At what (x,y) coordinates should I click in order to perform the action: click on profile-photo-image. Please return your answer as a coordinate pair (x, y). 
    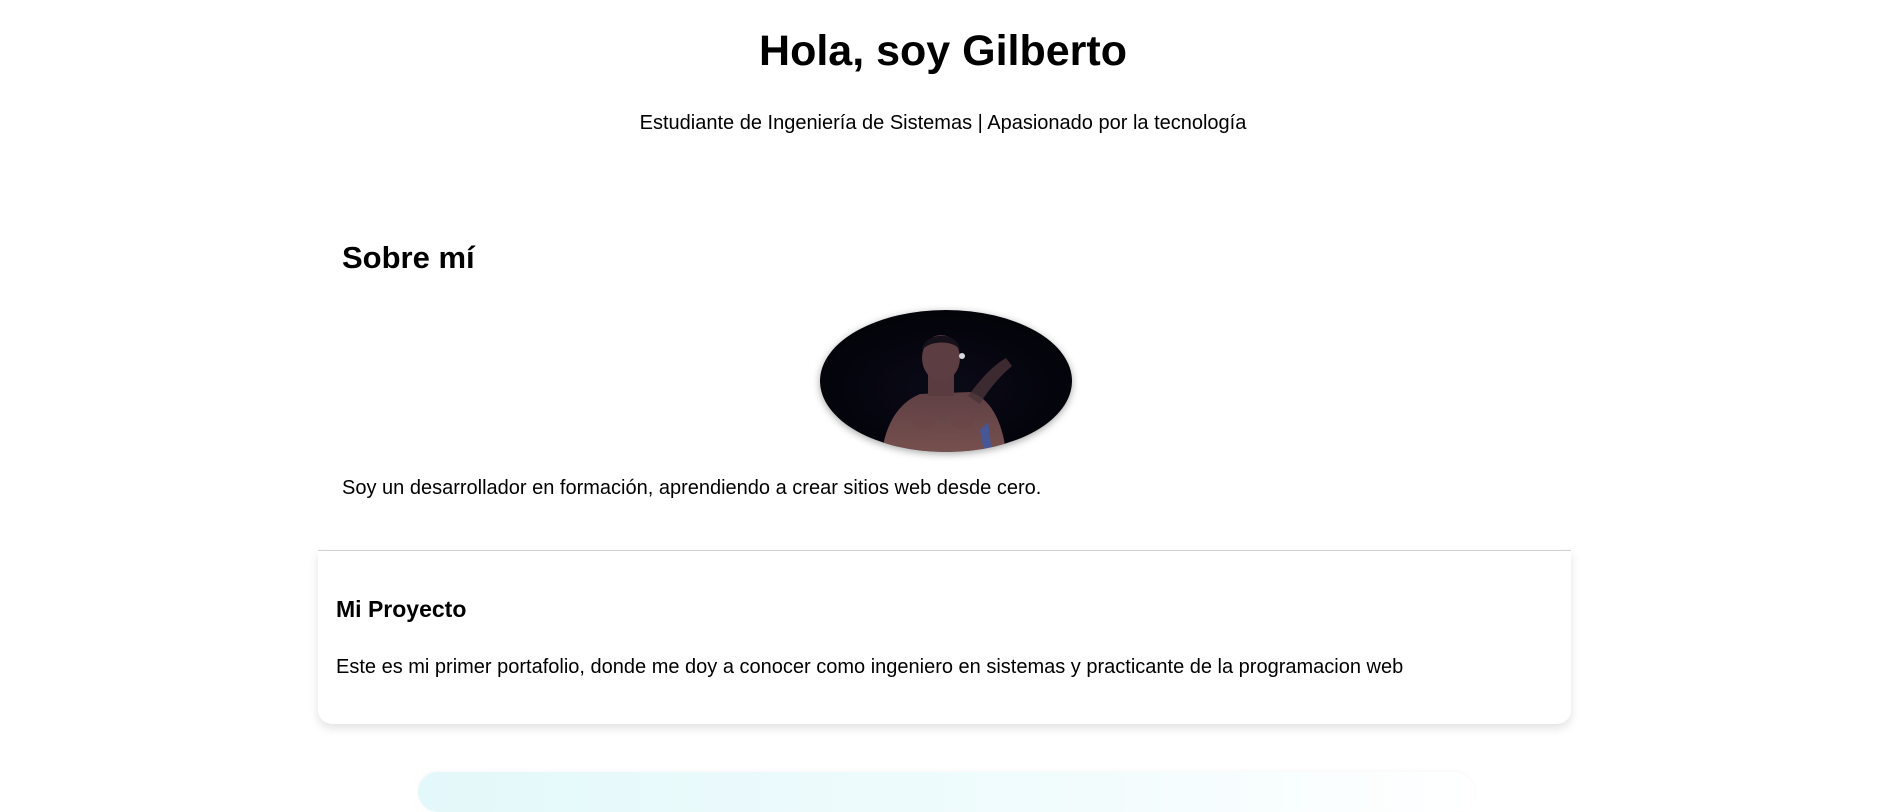
    Looking at the image, I should click on (946, 381).